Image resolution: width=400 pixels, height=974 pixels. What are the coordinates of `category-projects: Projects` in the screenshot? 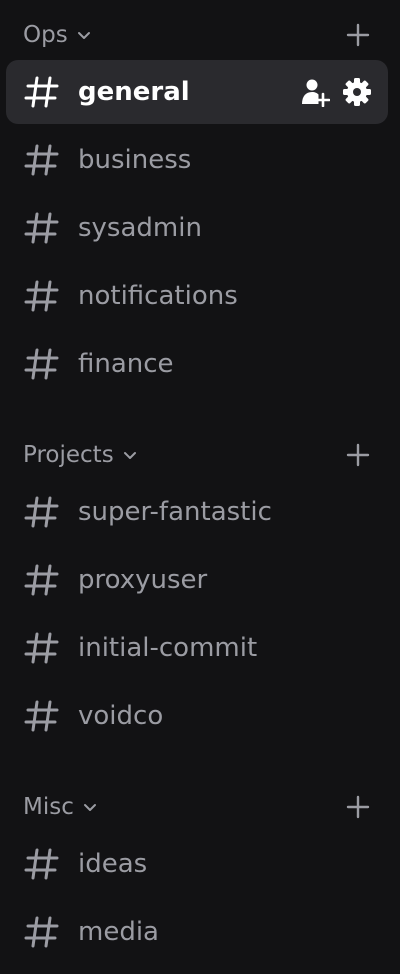 It's located at (200, 455).